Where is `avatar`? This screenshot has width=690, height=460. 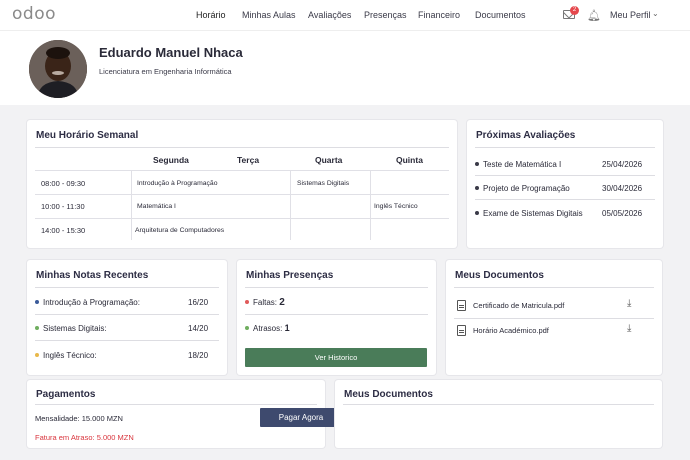 avatar is located at coordinates (58, 69).